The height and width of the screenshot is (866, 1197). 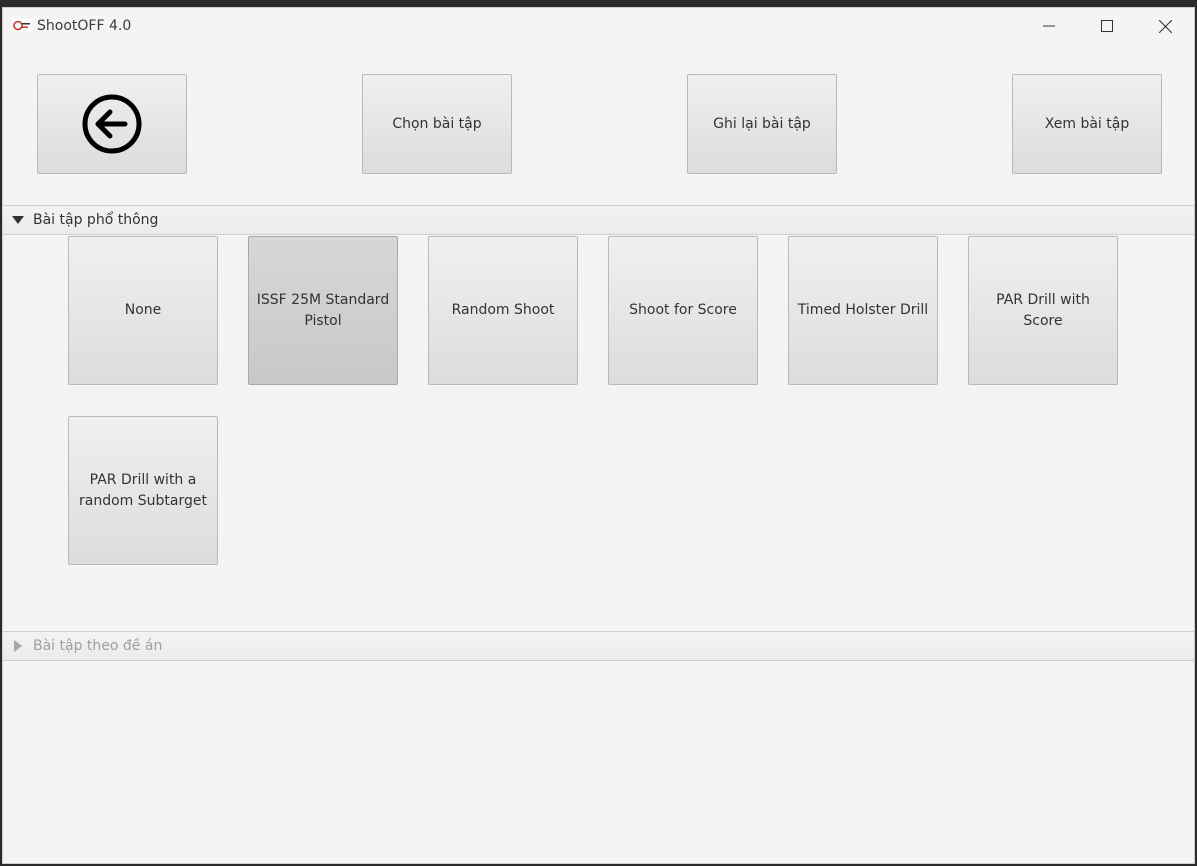 I want to click on close-icon, so click(x=1165, y=26).